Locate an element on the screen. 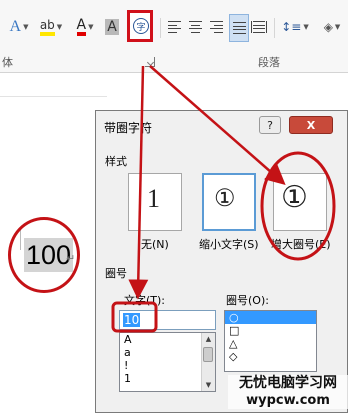 The image size is (348, 413). circle-list-item: □ is located at coordinates (270, 330).